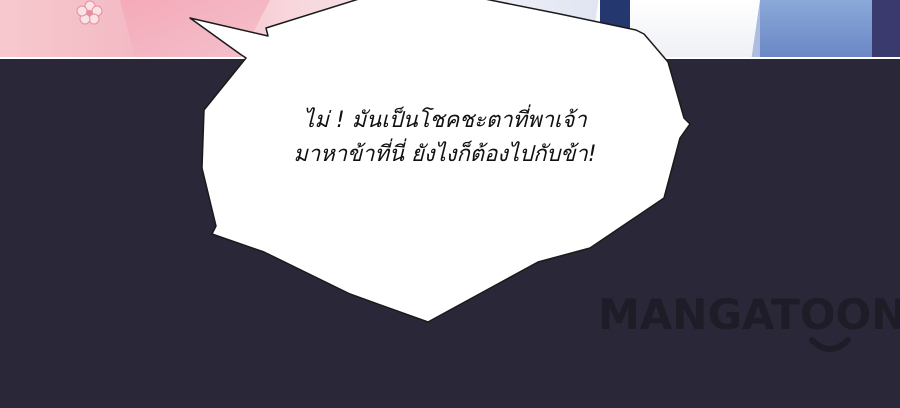 This screenshot has height=408, width=900. What do you see at coordinates (749, 314) in the screenshot?
I see `mangatoon-watermark: MANGATOON` at bounding box center [749, 314].